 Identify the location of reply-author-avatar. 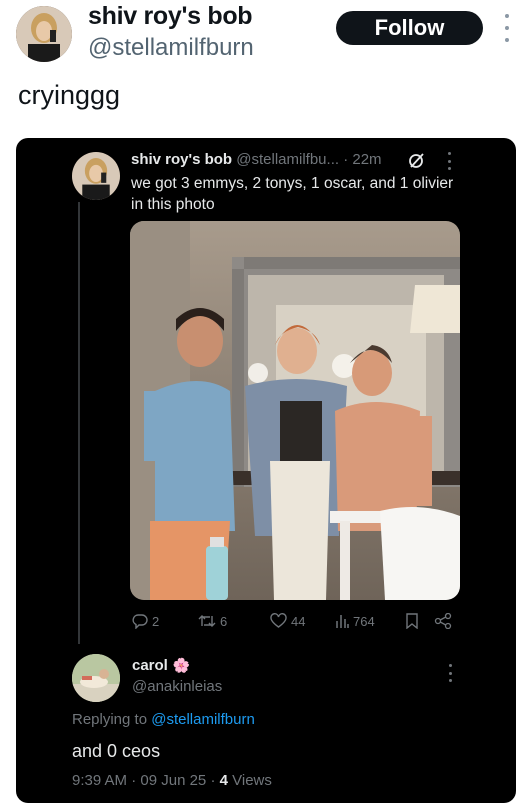
(96, 678).